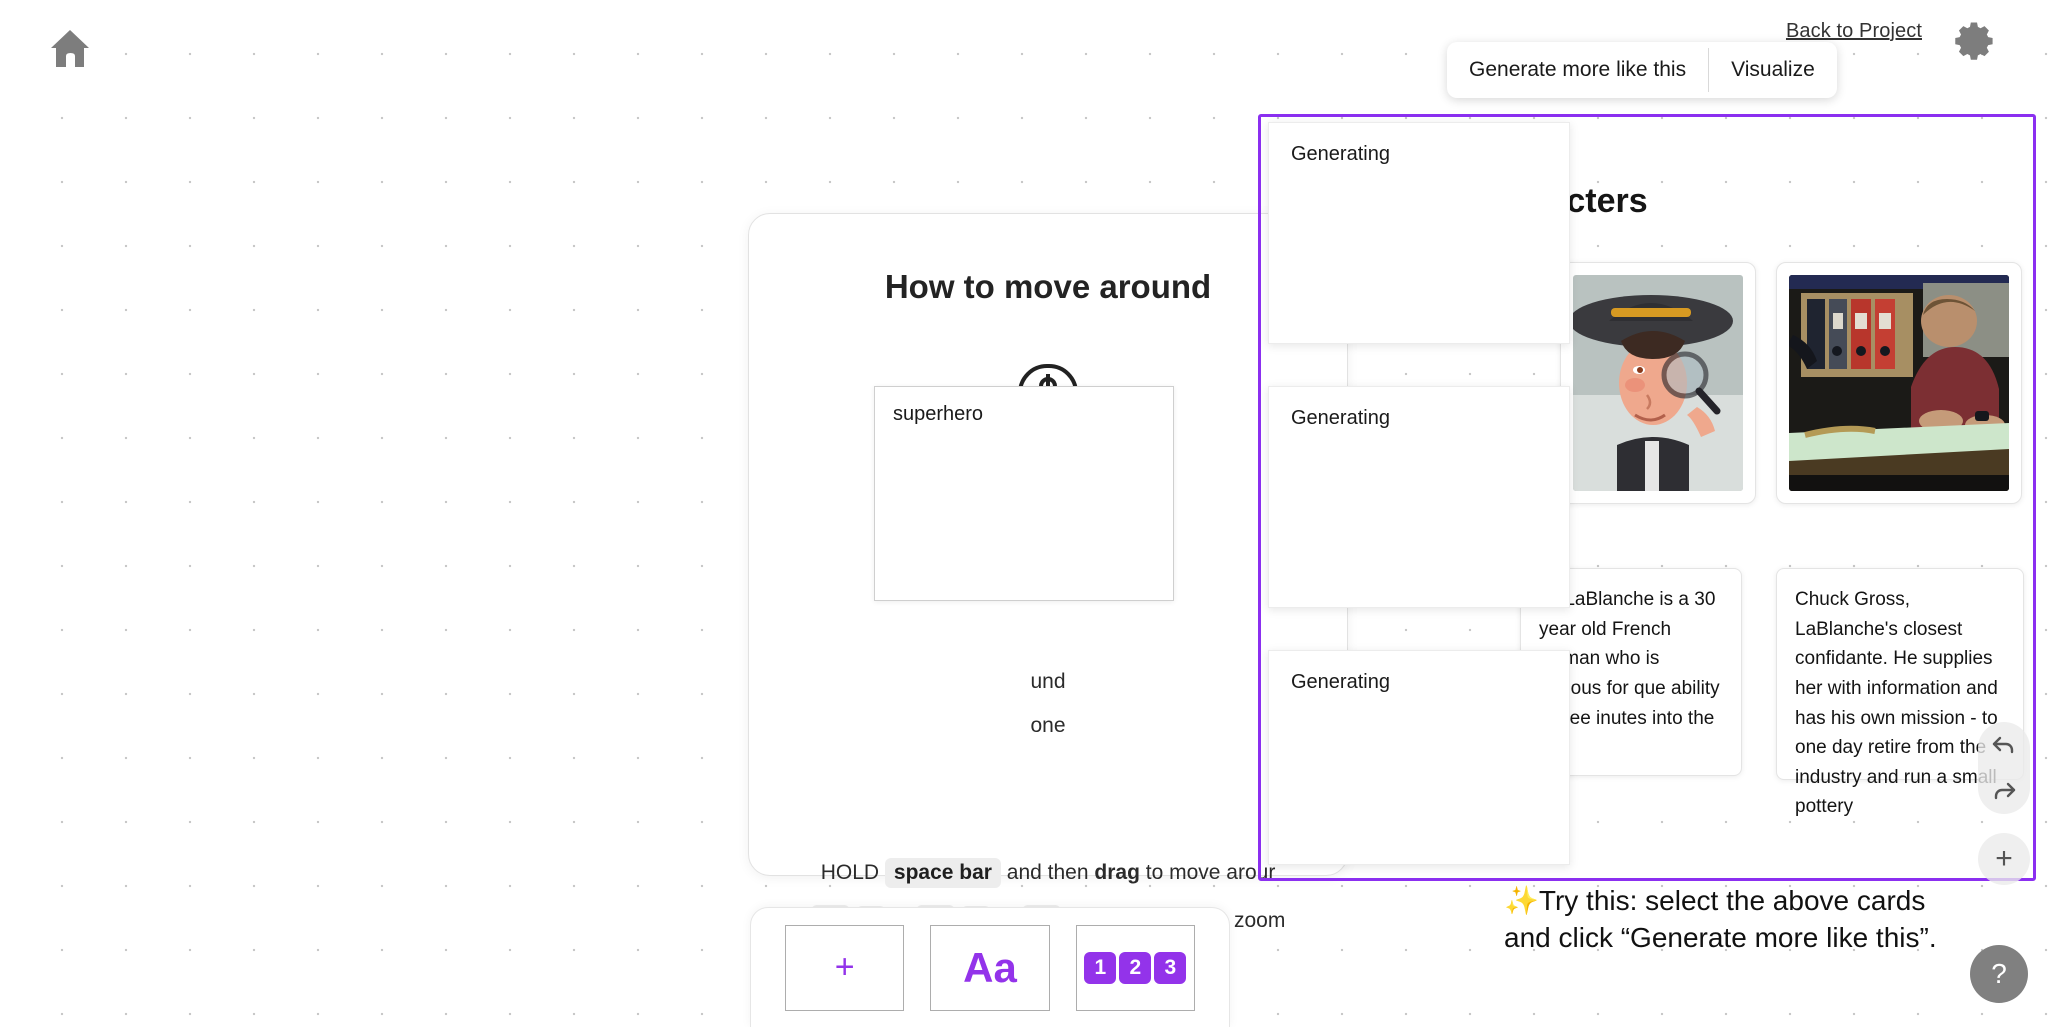 The image size is (2048, 1027). What do you see at coordinates (1117, 872) in the screenshot?
I see `shortcut-drag-word: drag` at bounding box center [1117, 872].